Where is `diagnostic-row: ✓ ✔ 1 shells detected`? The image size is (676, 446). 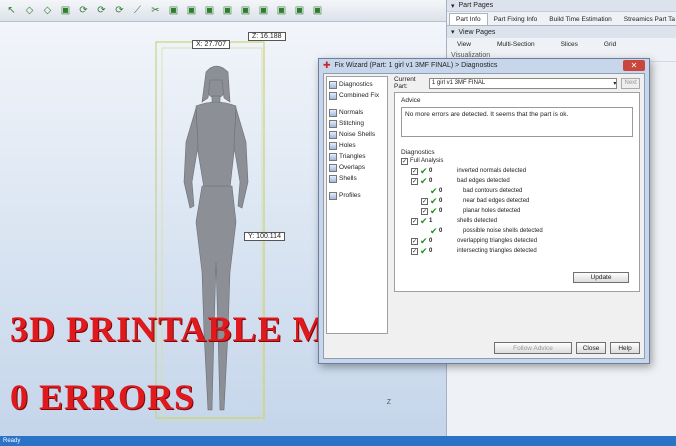
diagnostic-row: ✓ ✔ 1 shells detected is located at coordinates (517, 221).